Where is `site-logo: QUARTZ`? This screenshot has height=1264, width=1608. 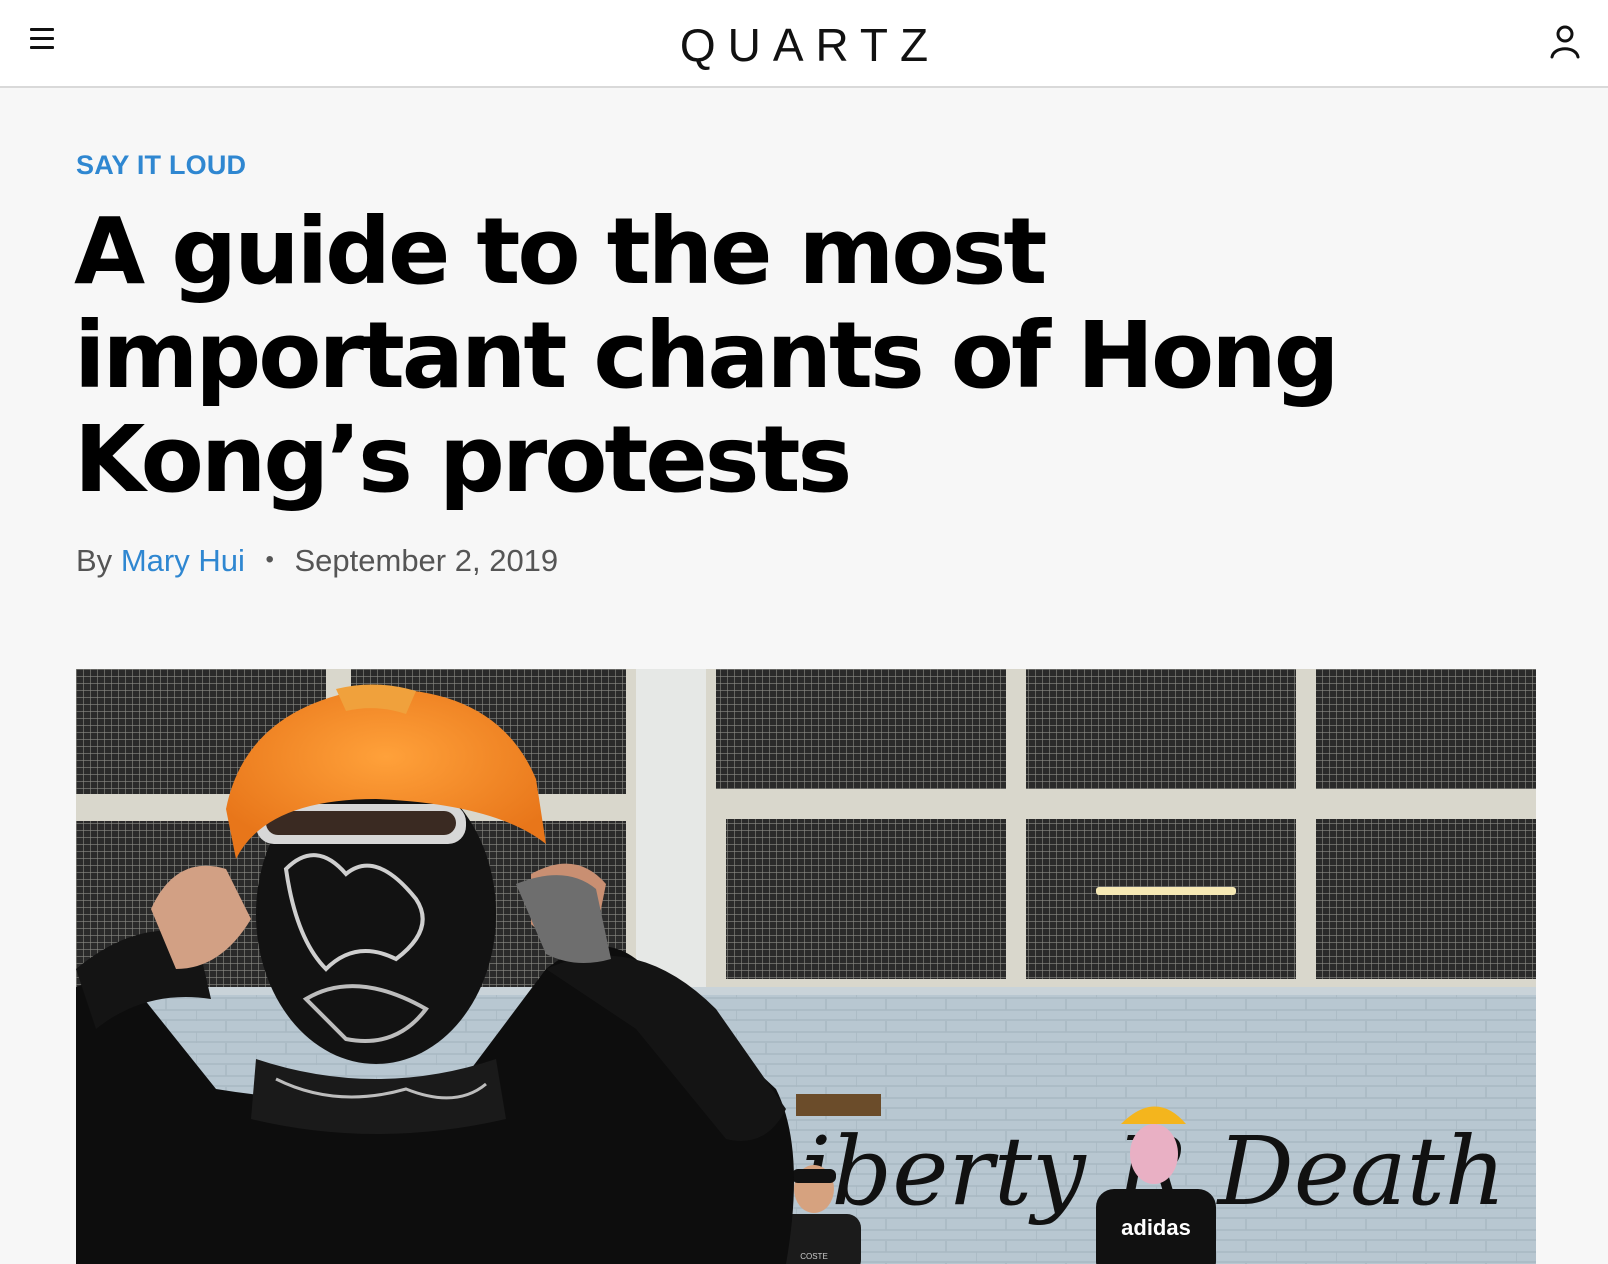 site-logo: QUARTZ is located at coordinates (804, 45).